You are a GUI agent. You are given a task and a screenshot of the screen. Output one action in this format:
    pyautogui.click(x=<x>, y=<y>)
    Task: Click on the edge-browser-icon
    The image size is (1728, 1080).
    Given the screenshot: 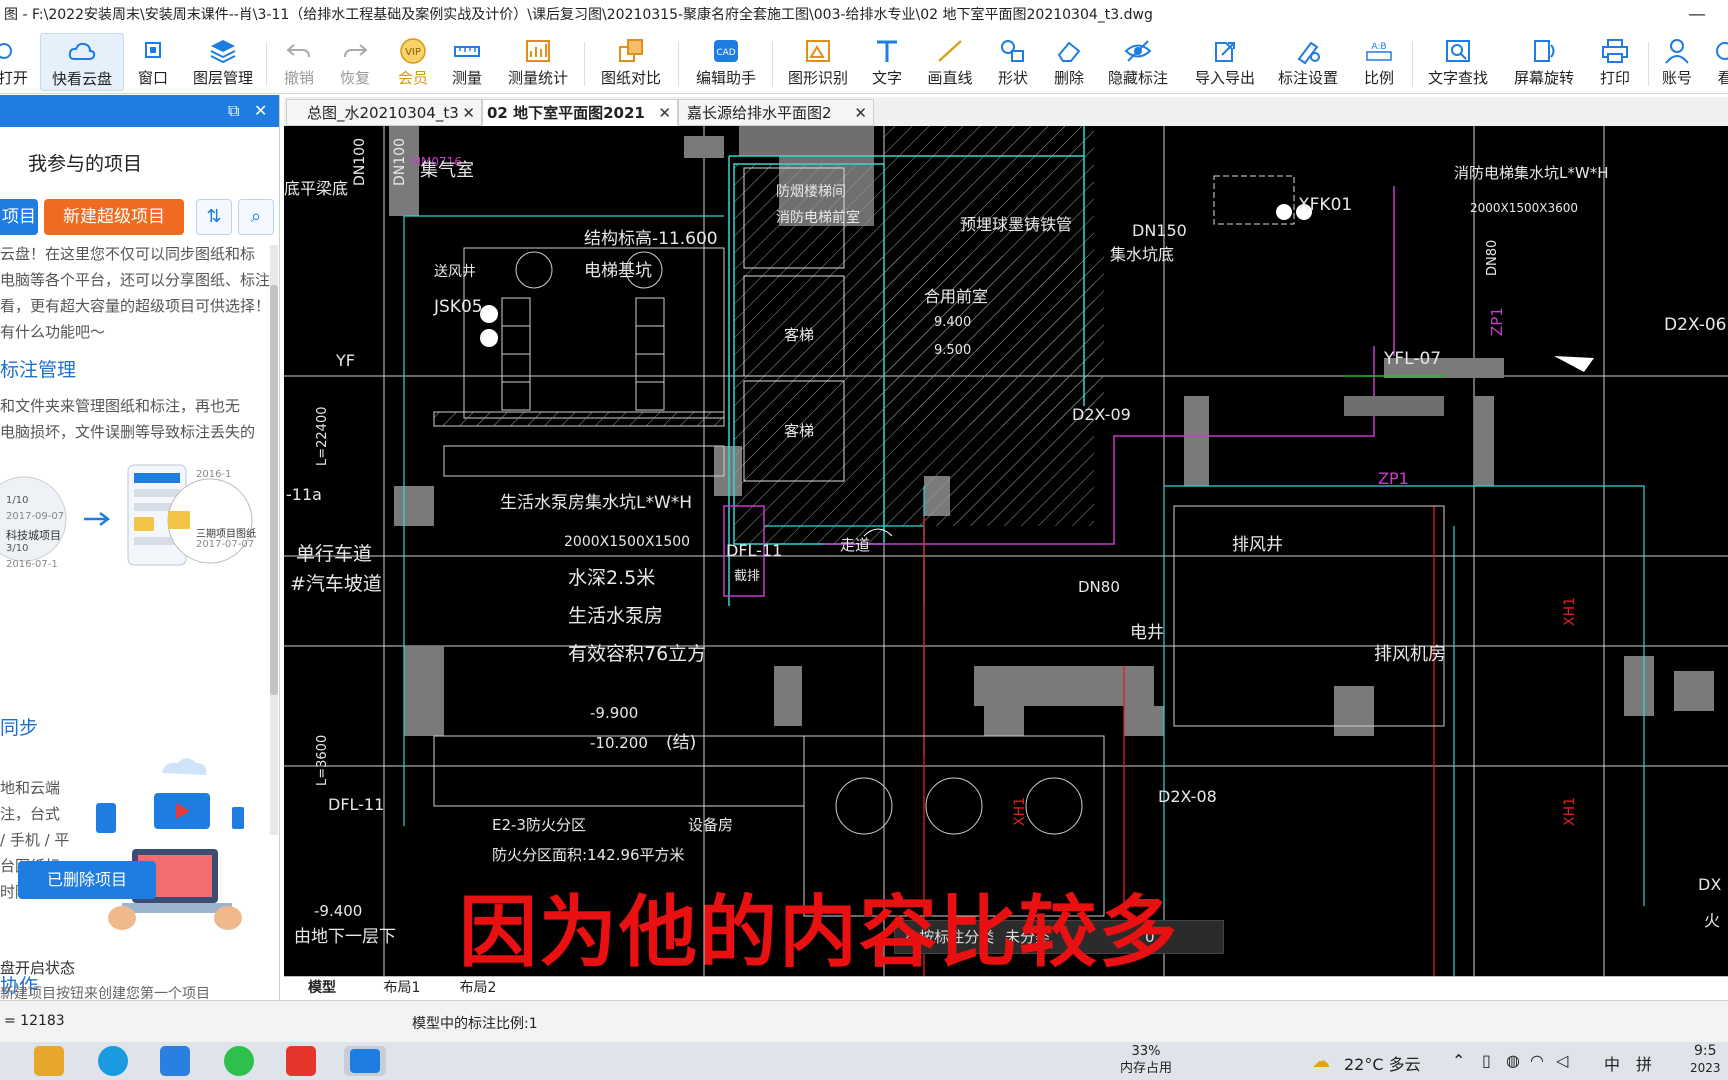 What is the action you would take?
    pyautogui.click(x=113, y=1061)
    